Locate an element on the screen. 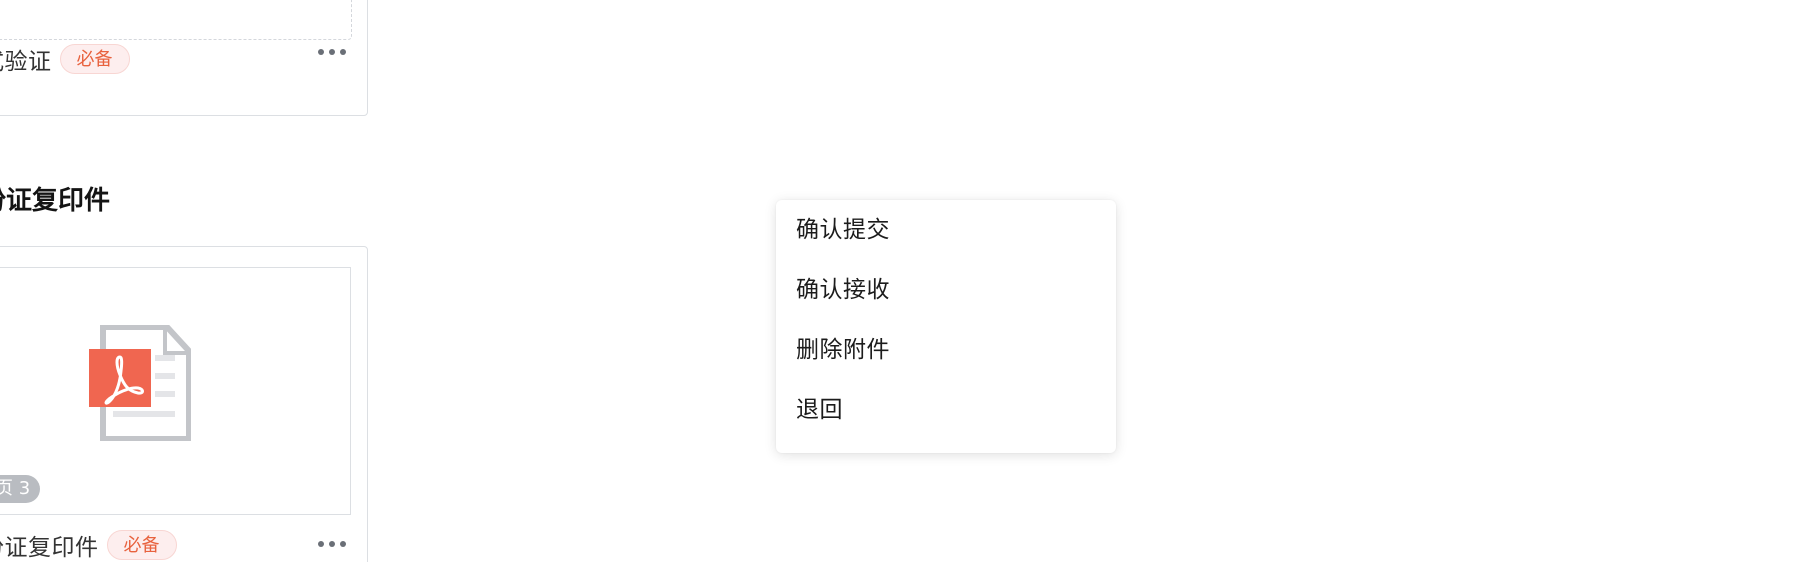 This screenshot has height=562, width=1794. file-preview: 页 3 is located at coordinates (175, 391).